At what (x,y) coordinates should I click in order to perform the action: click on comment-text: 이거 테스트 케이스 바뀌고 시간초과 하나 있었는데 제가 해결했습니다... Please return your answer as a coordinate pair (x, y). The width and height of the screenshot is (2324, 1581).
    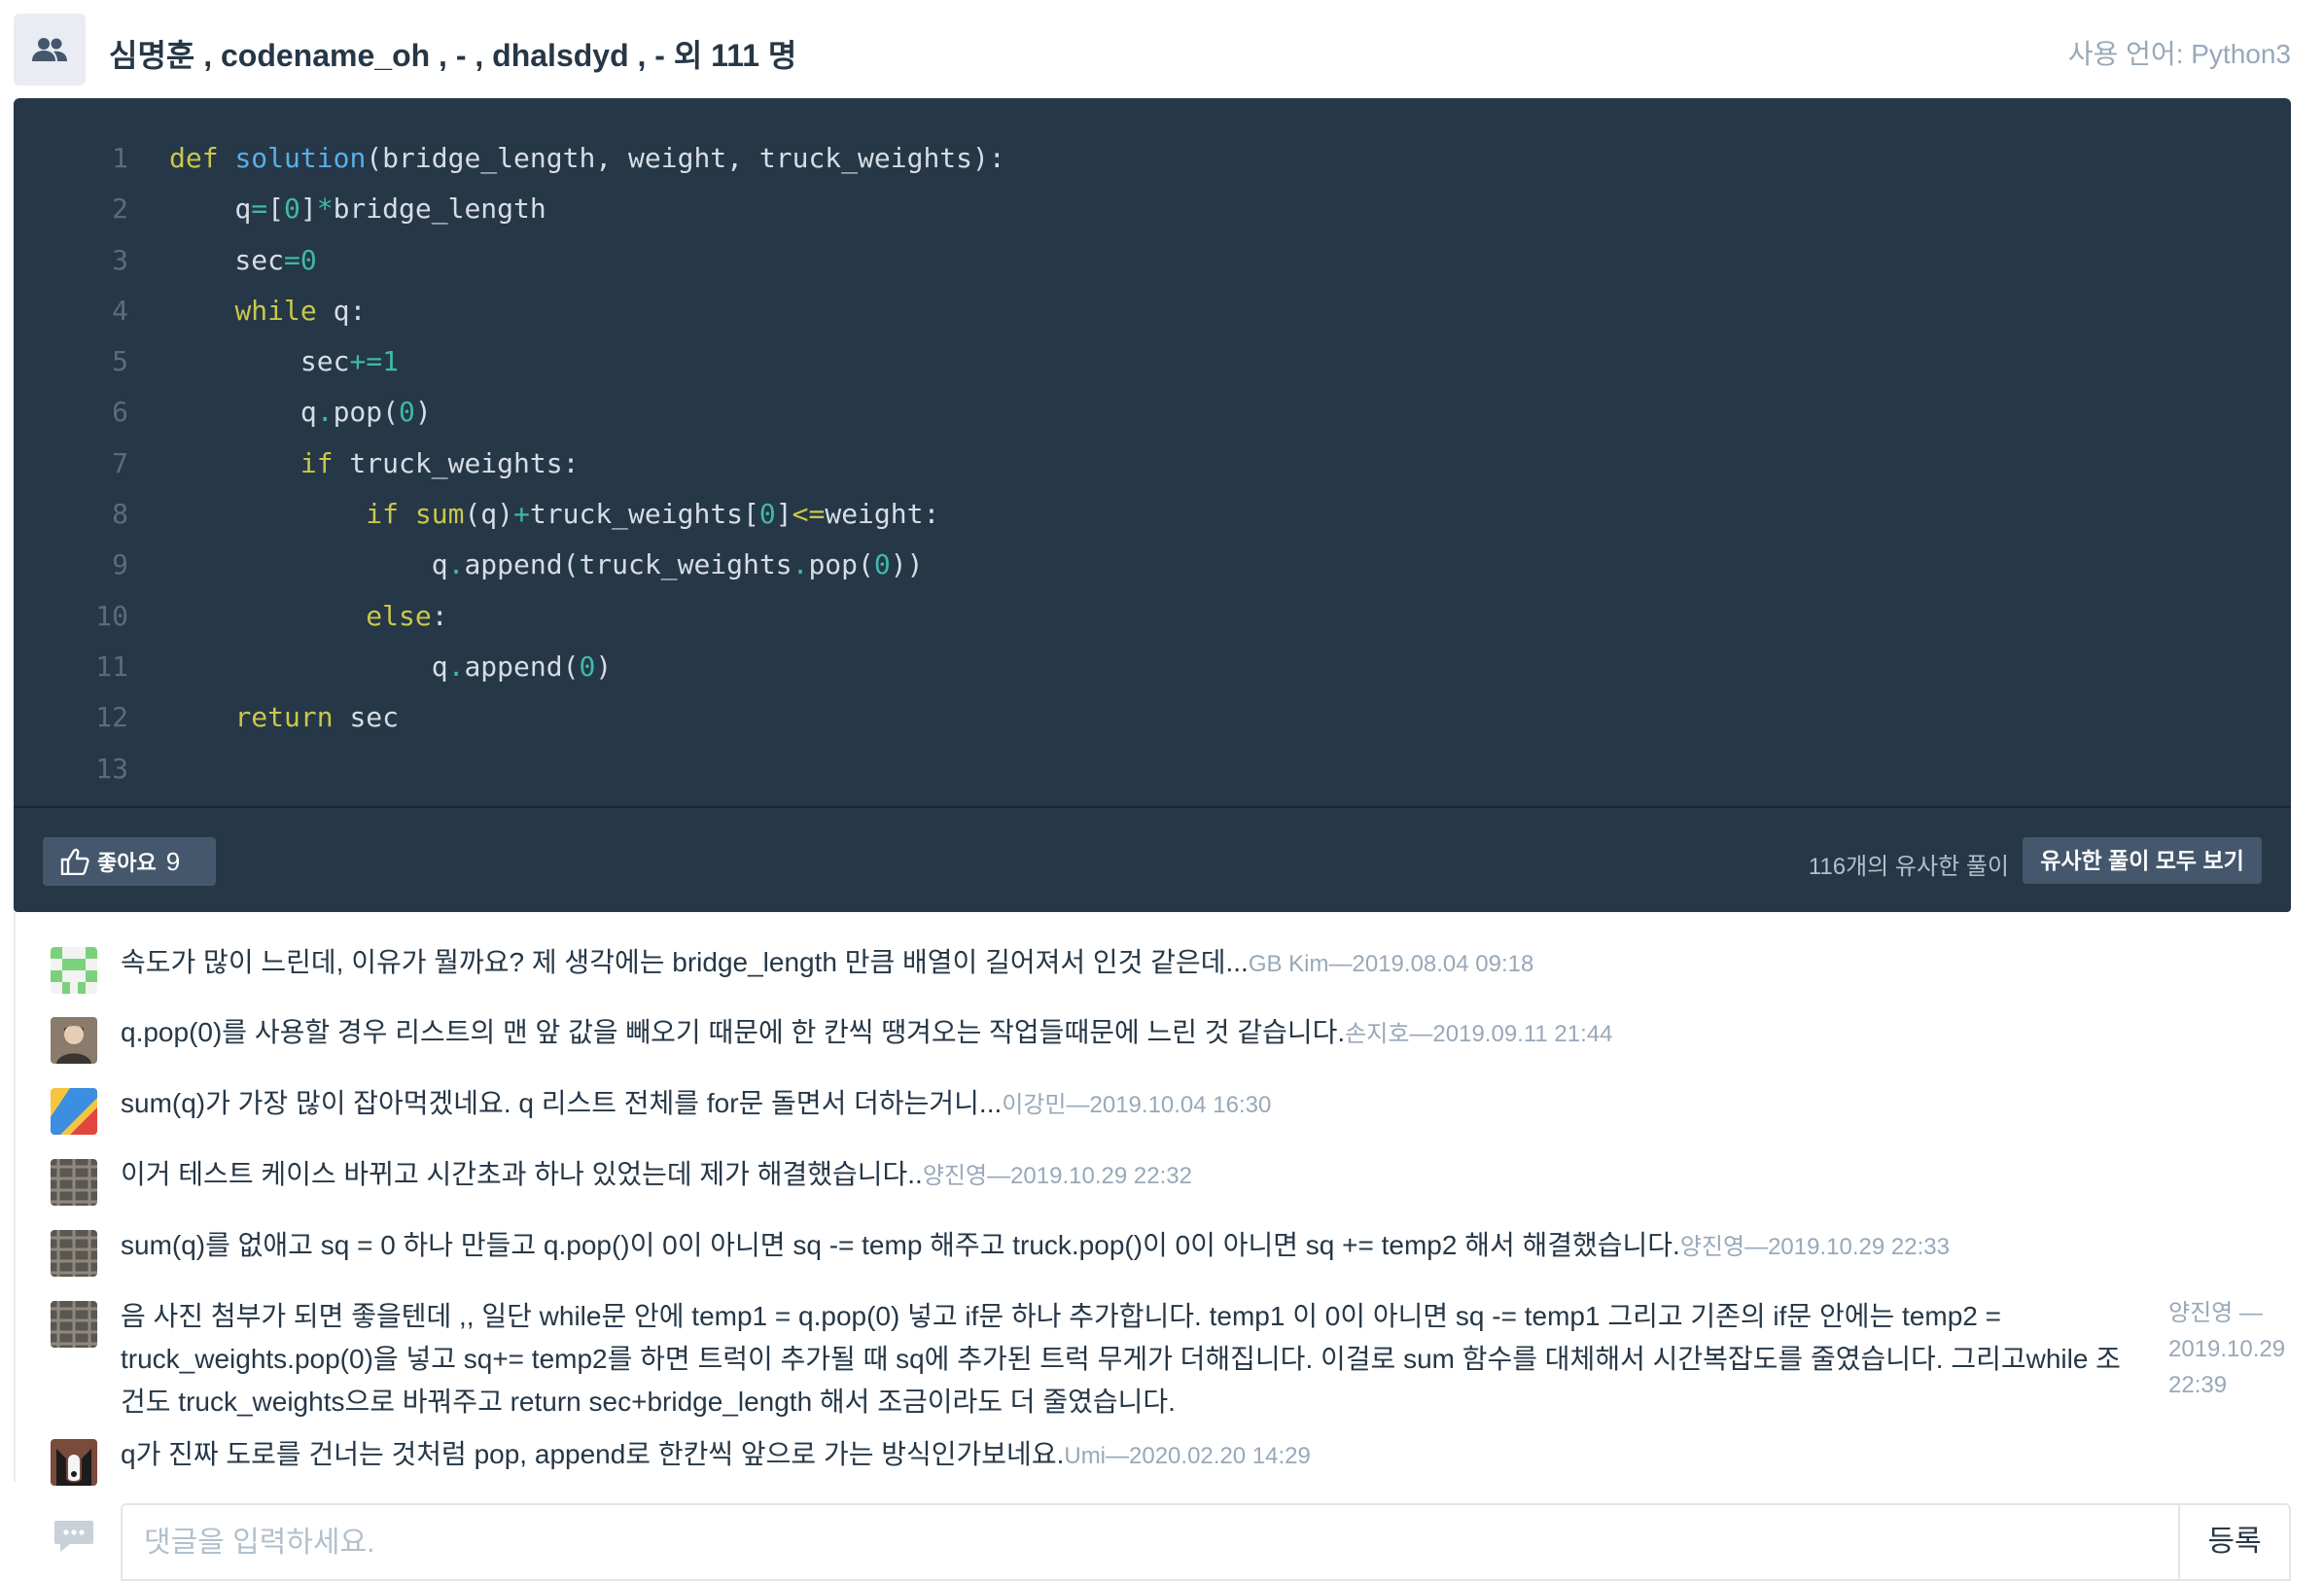
    Looking at the image, I should click on (522, 1174).